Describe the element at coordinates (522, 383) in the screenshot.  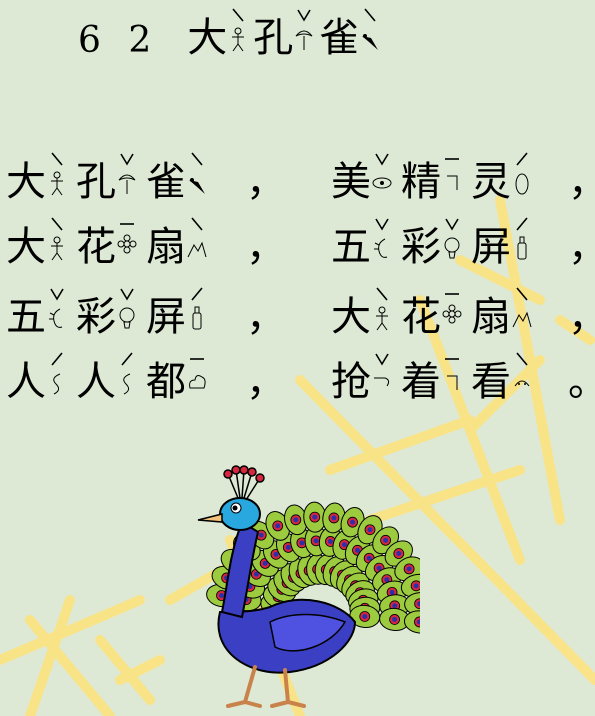
I see `face-icon` at that location.